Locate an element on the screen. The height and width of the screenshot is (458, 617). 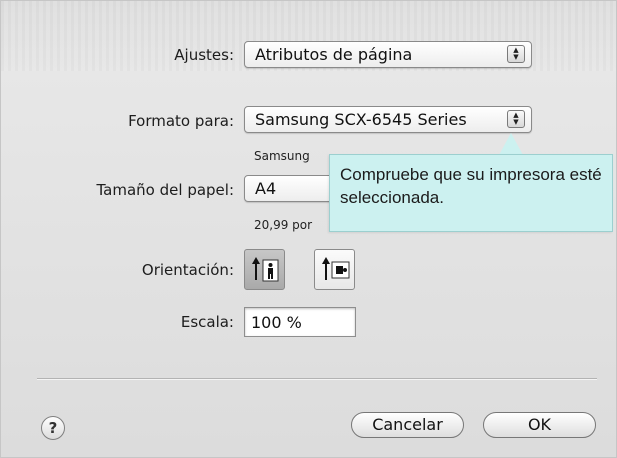
format-for-value: Samsung SCX-6545 Series is located at coordinates (361, 119).